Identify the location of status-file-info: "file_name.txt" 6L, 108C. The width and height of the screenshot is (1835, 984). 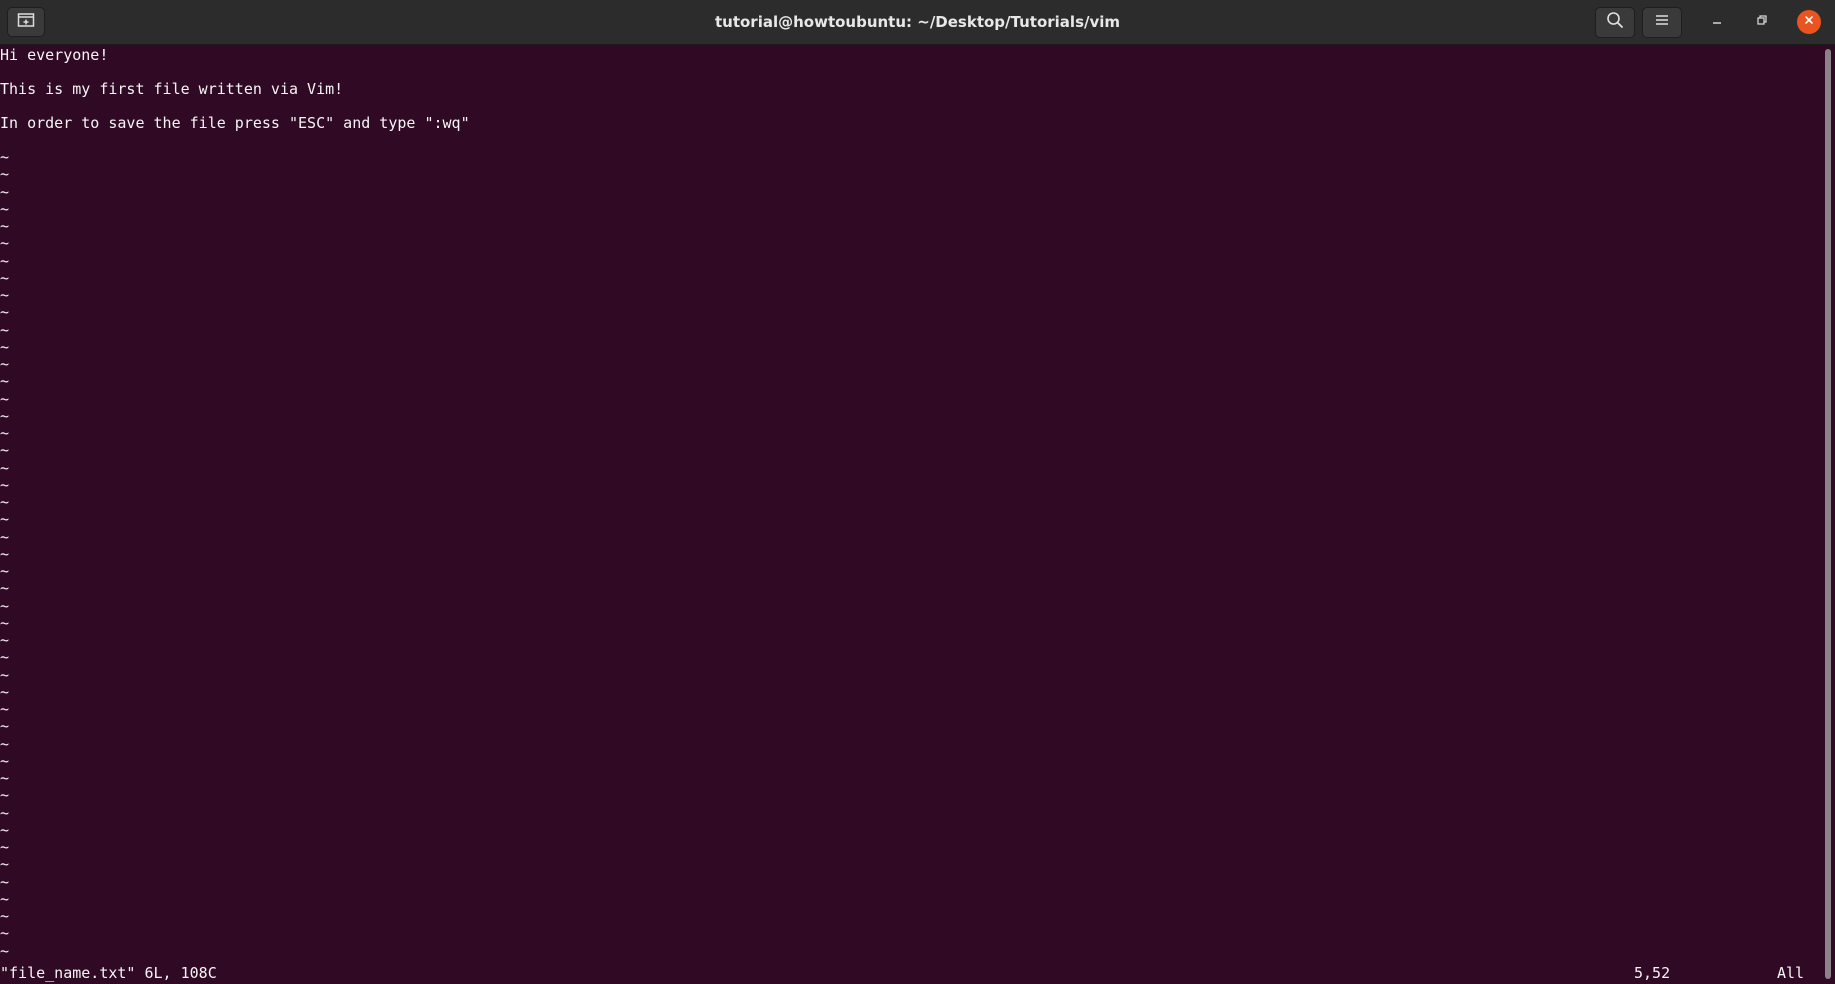
(108, 973).